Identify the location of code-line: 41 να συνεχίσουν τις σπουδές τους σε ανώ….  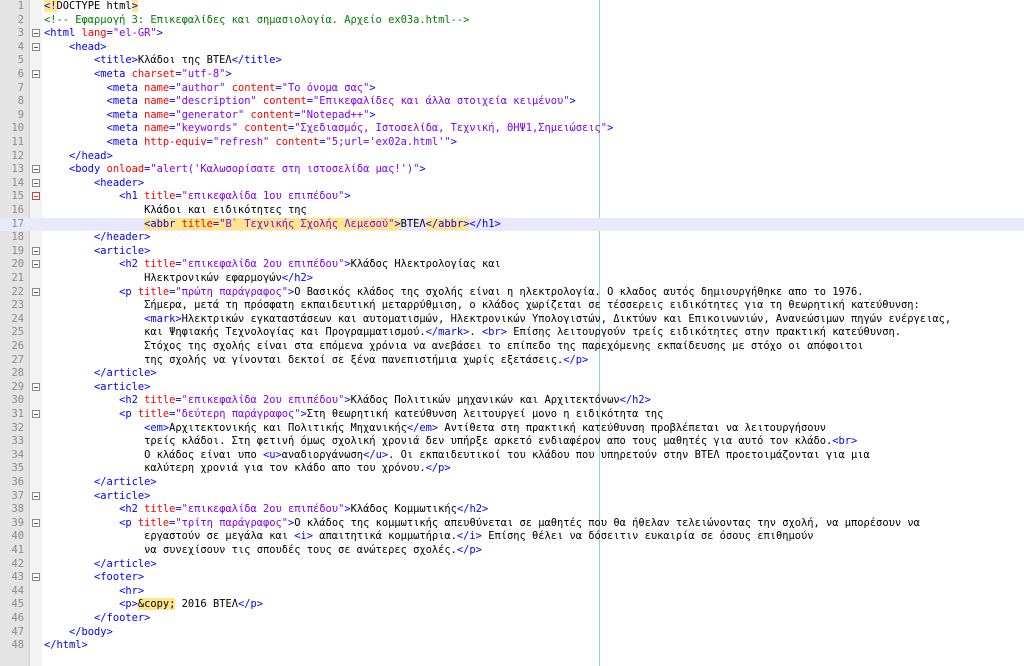
(512, 551).